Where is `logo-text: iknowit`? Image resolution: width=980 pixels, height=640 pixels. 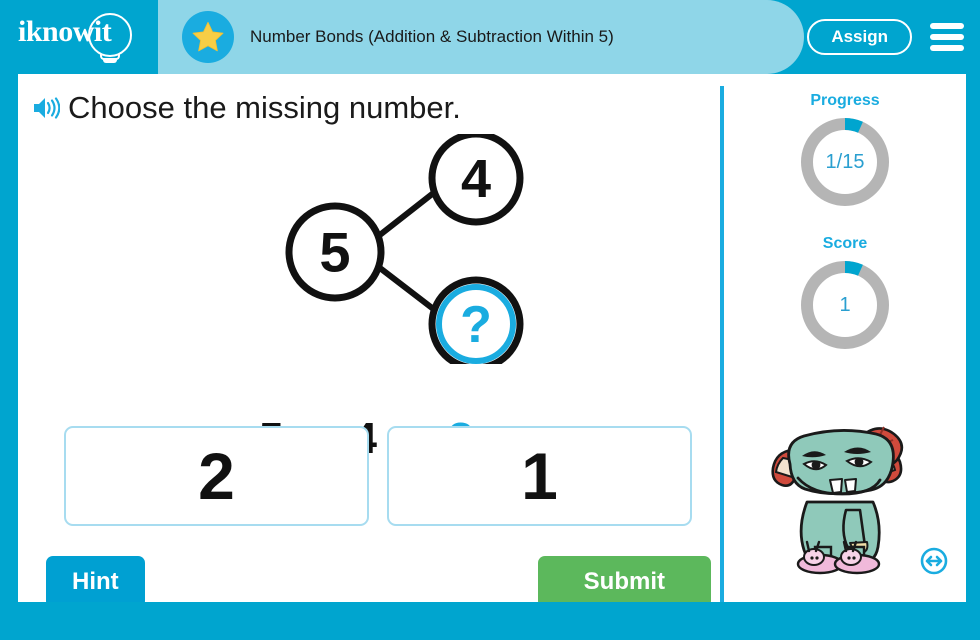
logo-text: iknowit is located at coordinates (65, 31).